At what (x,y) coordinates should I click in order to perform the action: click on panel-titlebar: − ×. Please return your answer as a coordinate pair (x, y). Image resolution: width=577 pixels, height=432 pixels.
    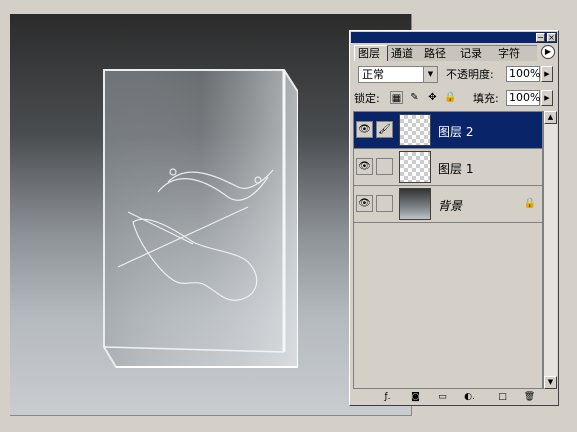
    Looking at the image, I should click on (454, 37).